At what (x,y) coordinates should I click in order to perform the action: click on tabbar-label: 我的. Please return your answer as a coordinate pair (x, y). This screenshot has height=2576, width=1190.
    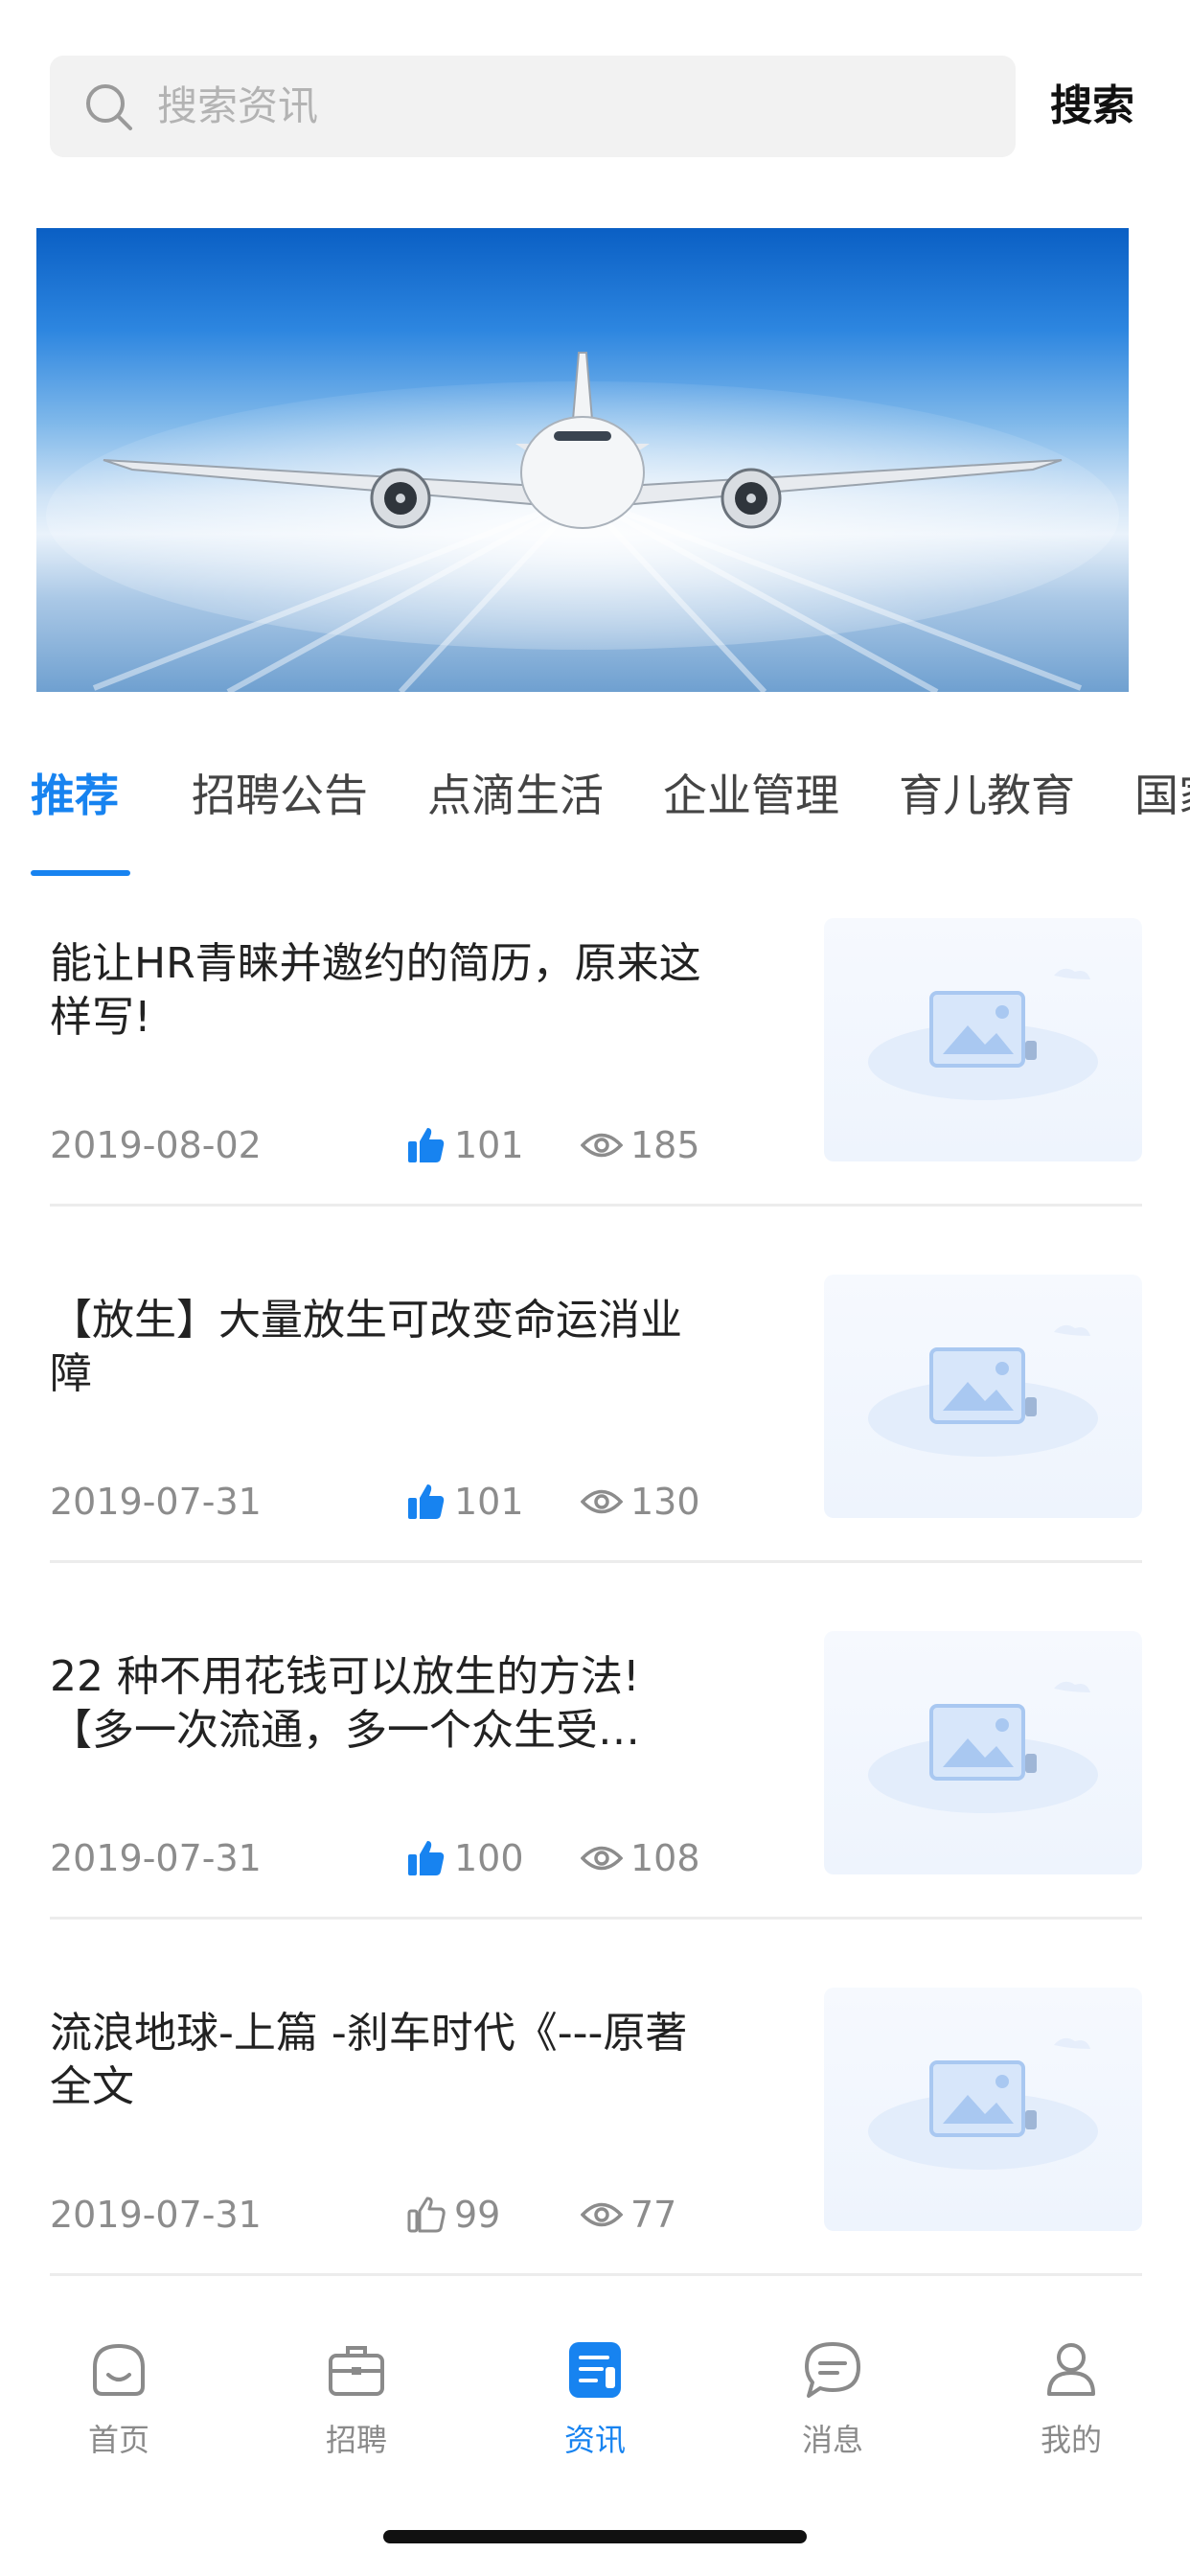
    Looking at the image, I should click on (1071, 2440).